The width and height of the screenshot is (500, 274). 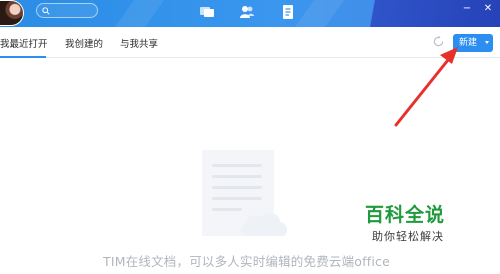 What do you see at coordinates (425, 13) in the screenshot?
I see `decorative-band` at bounding box center [425, 13].